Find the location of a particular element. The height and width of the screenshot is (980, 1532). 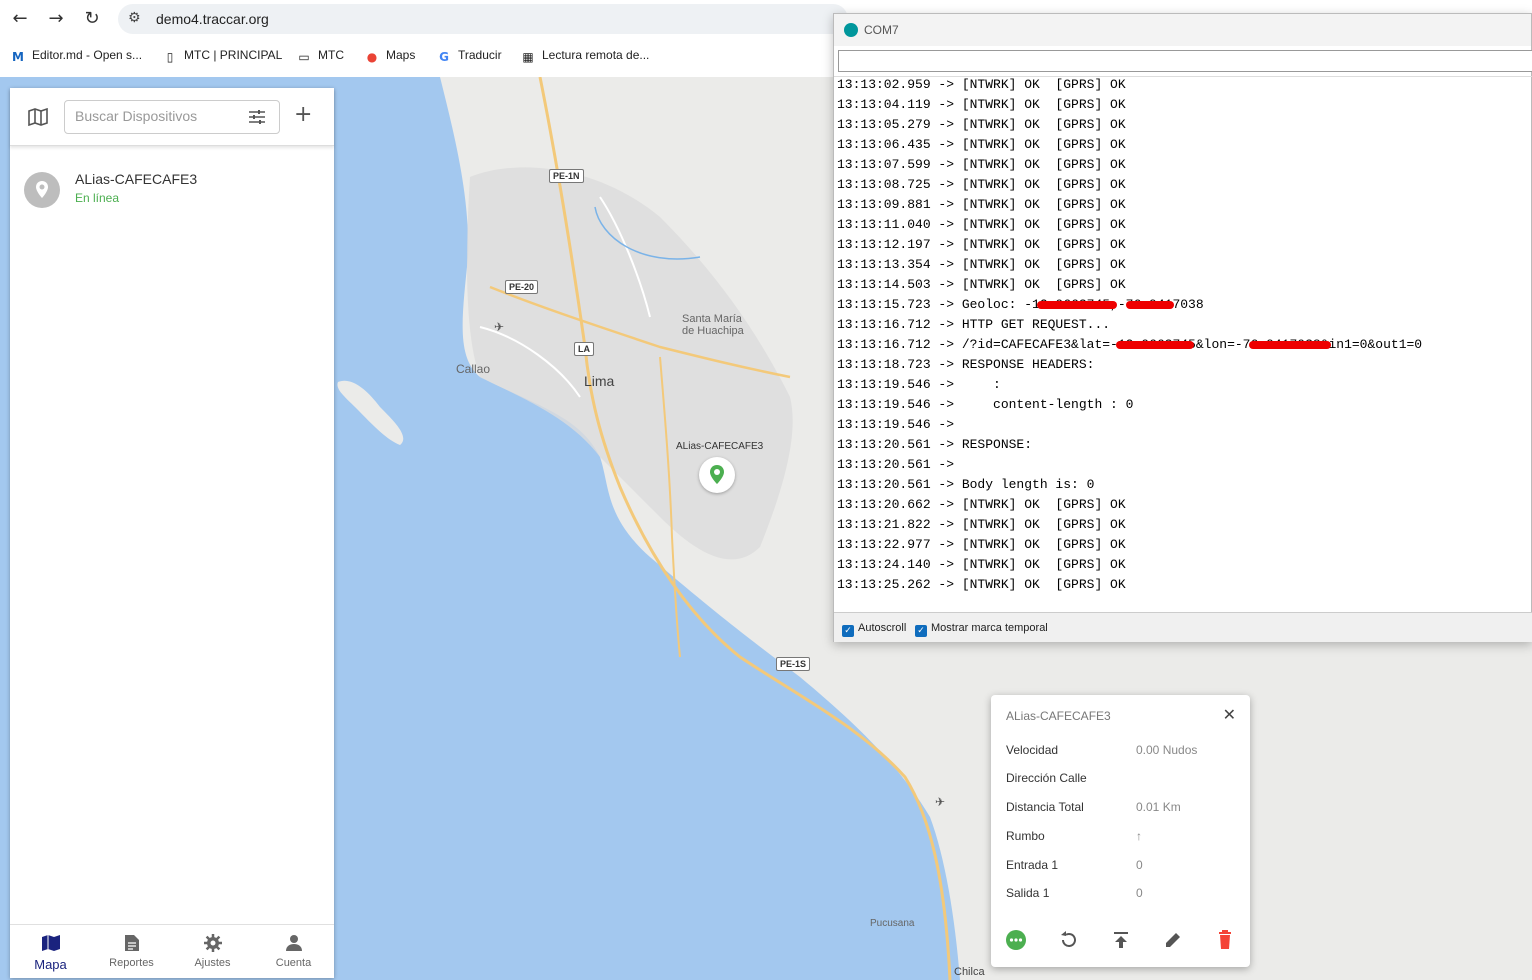

page-icon: ▦ is located at coordinates (528, 57).